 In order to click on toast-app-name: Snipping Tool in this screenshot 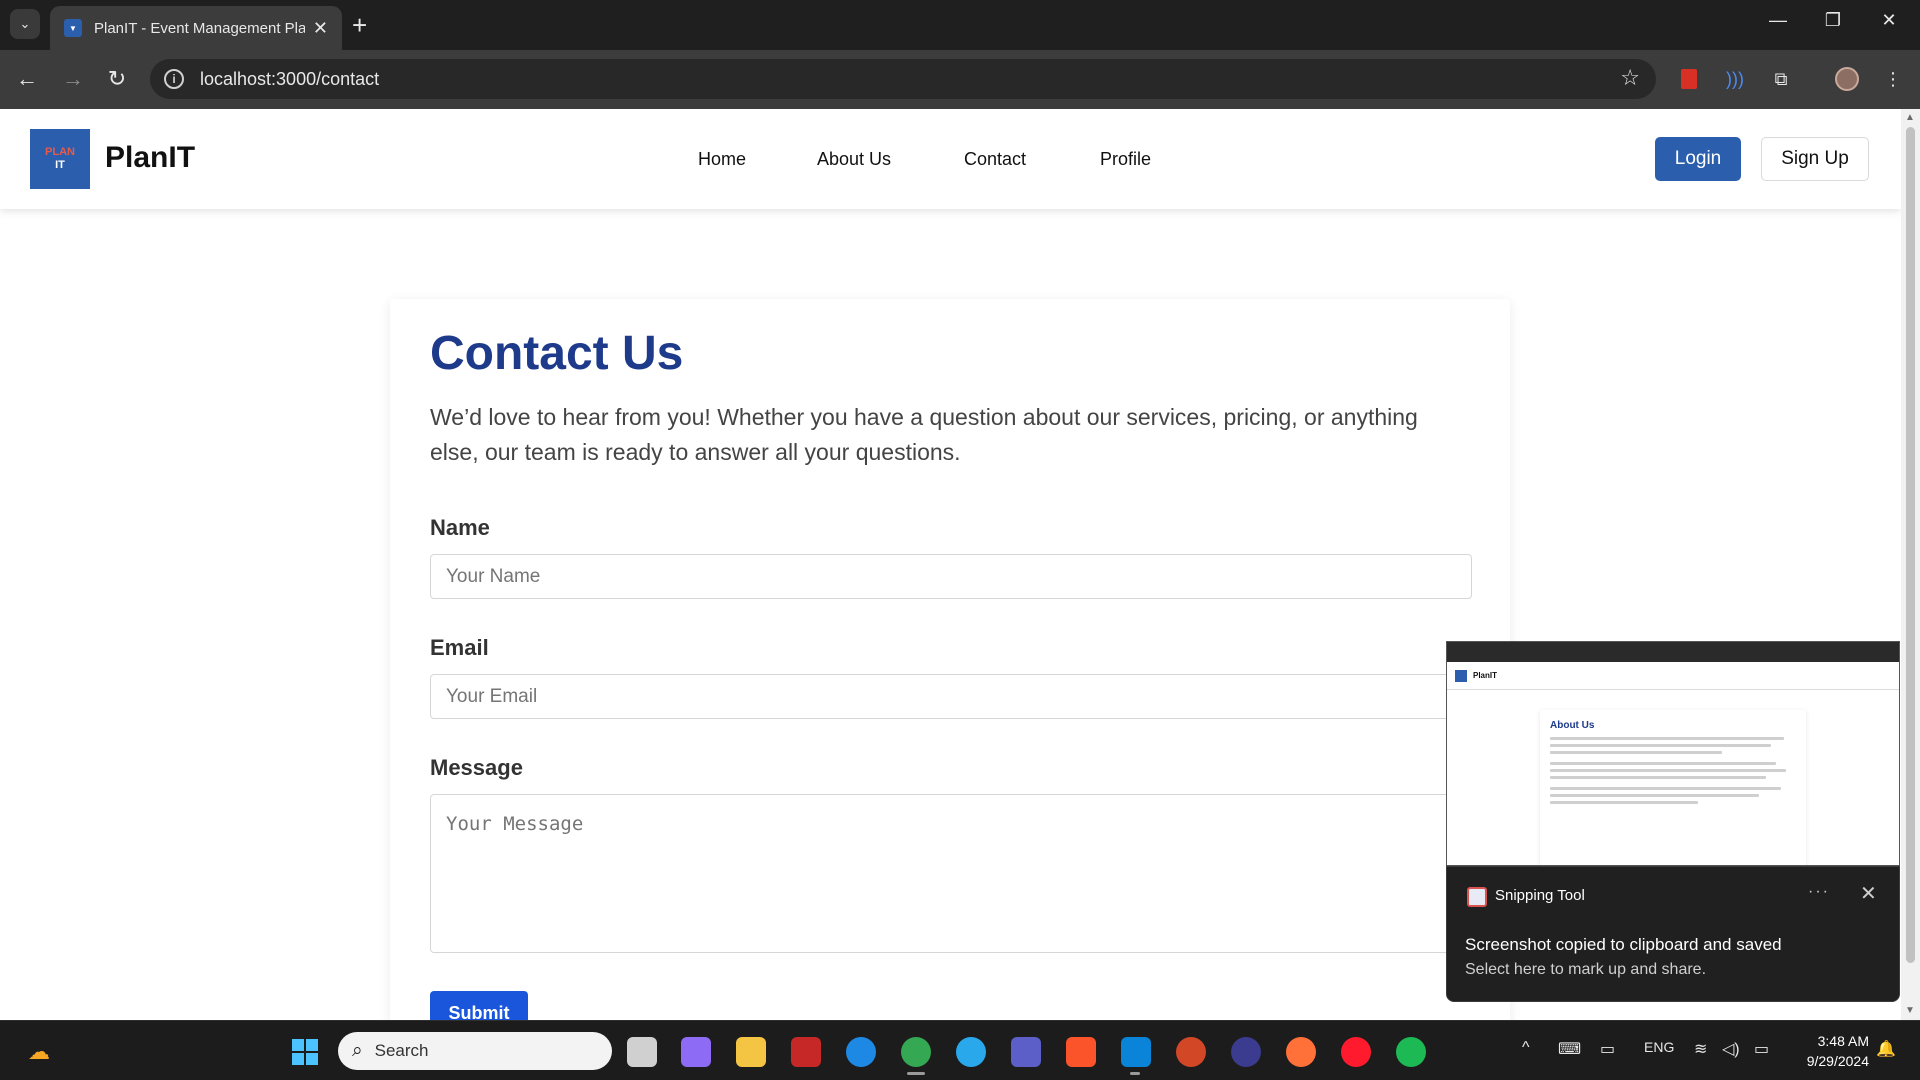, I will do `click(1540, 895)`.